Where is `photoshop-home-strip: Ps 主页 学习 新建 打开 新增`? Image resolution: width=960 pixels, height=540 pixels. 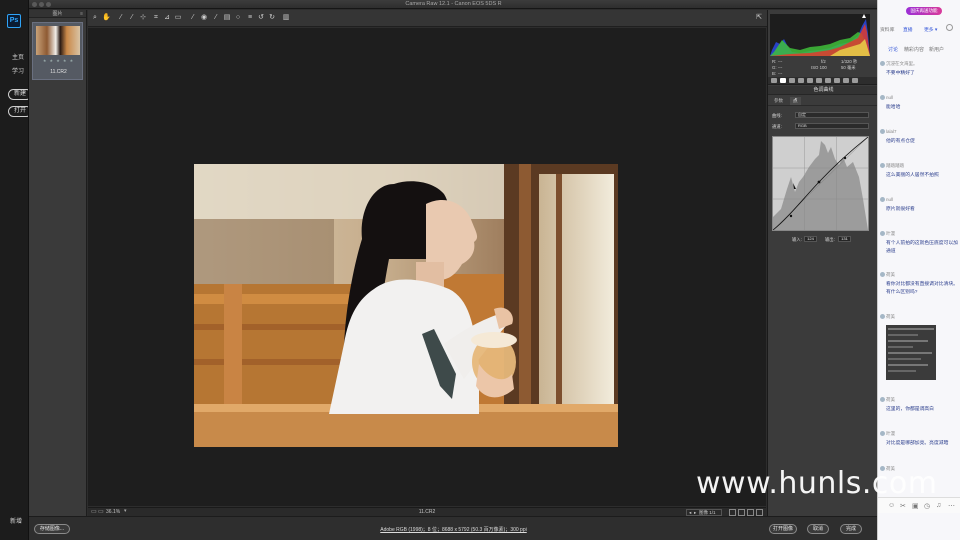
photoshop-home-strip: Ps 主页 学习 新建 打开 新增 is located at coordinates (16, 270).